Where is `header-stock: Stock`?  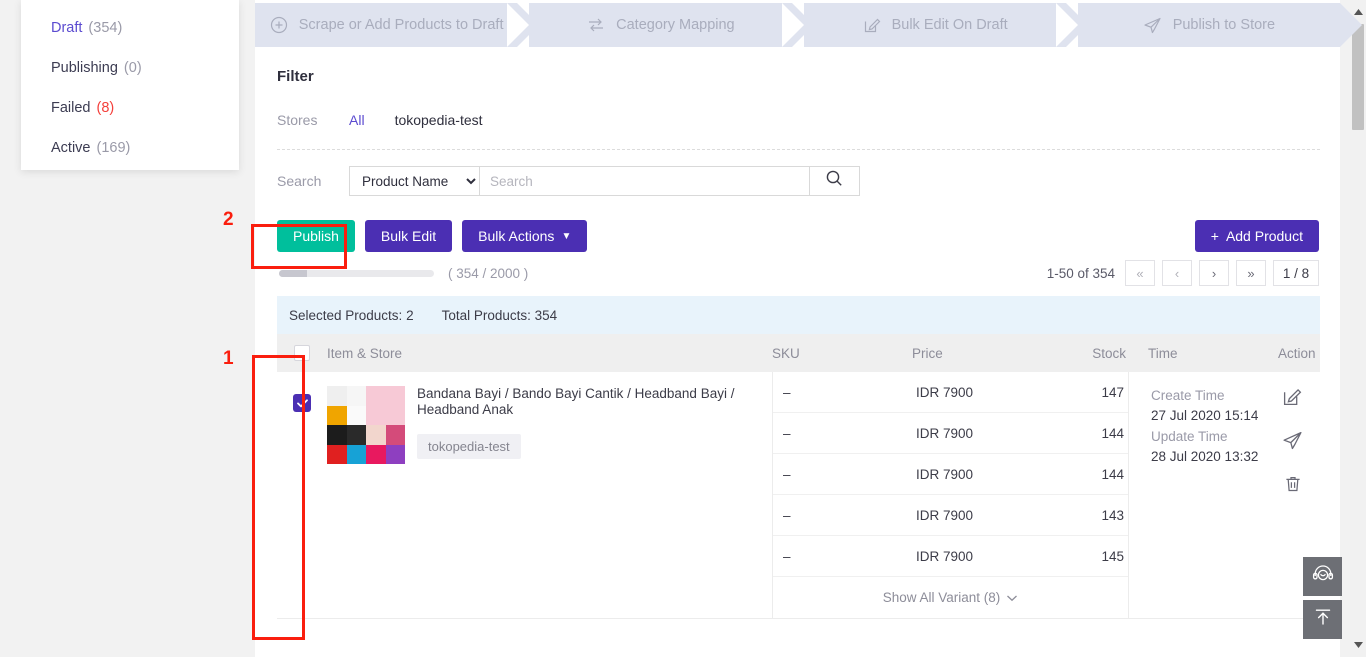 header-stock: Stock is located at coordinates (1109, 353).